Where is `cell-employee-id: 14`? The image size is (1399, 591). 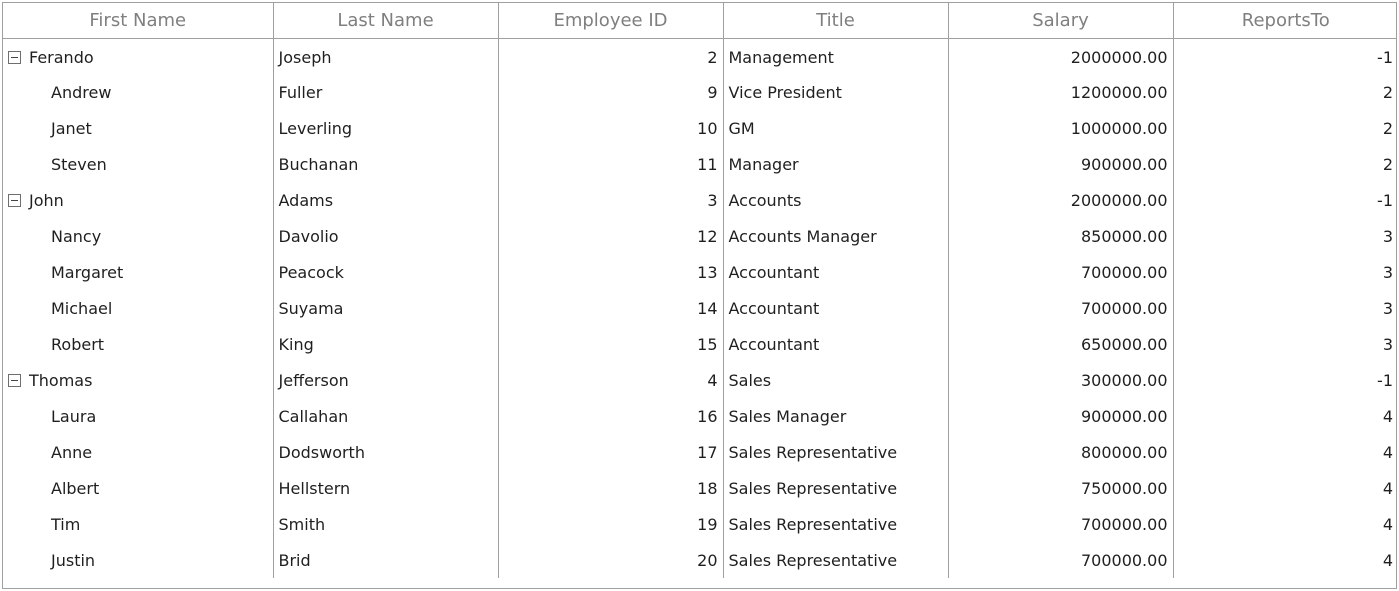
cell-employee-id: 14 is located at coordinates (611, 308).